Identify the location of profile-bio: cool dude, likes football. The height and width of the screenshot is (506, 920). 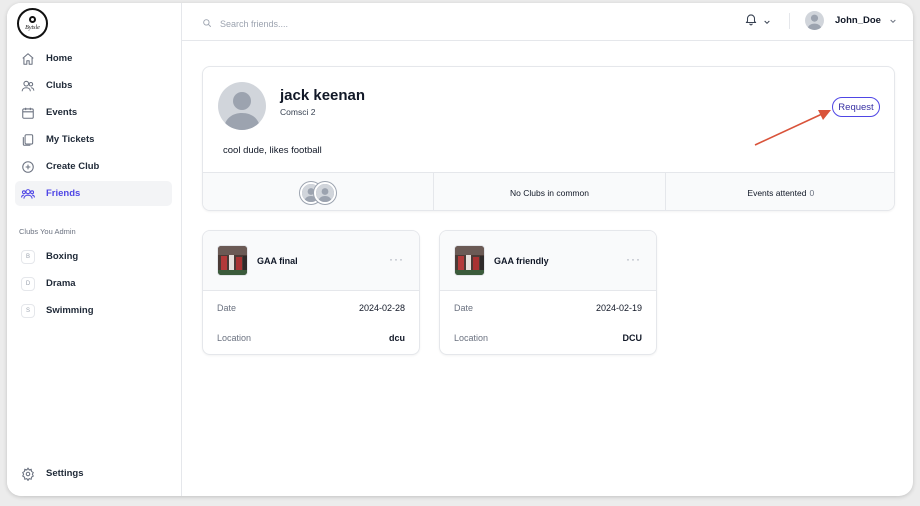
(272, 150).